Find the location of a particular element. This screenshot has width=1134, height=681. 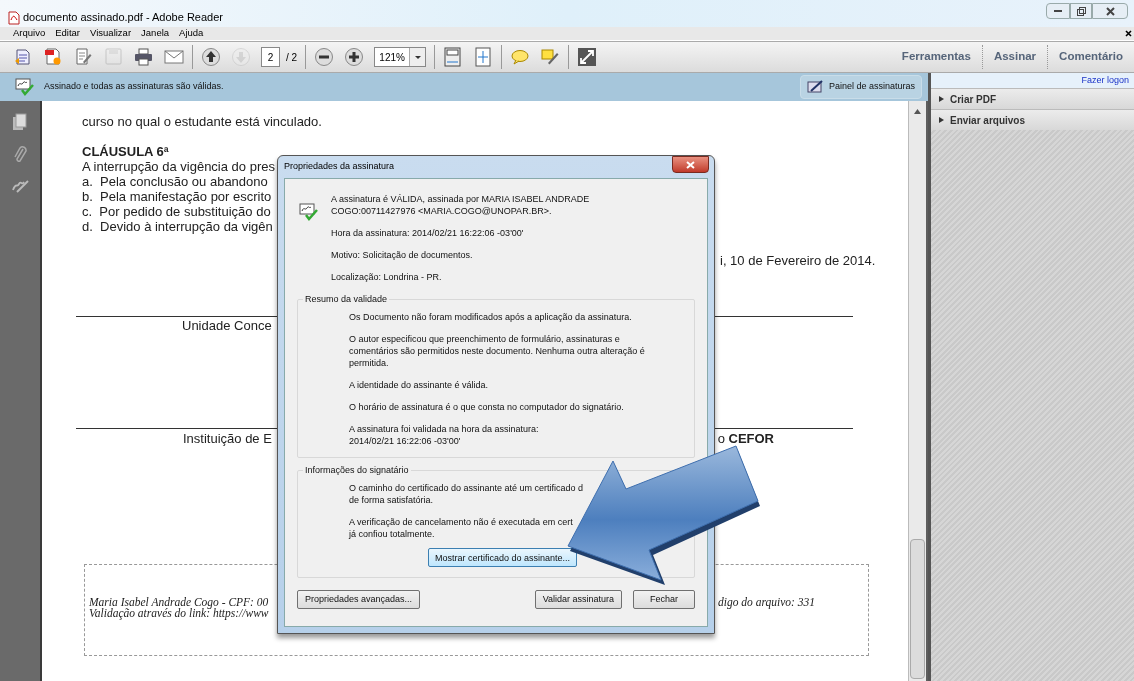

signature-pen-icon is located at coordinates (815, 87).